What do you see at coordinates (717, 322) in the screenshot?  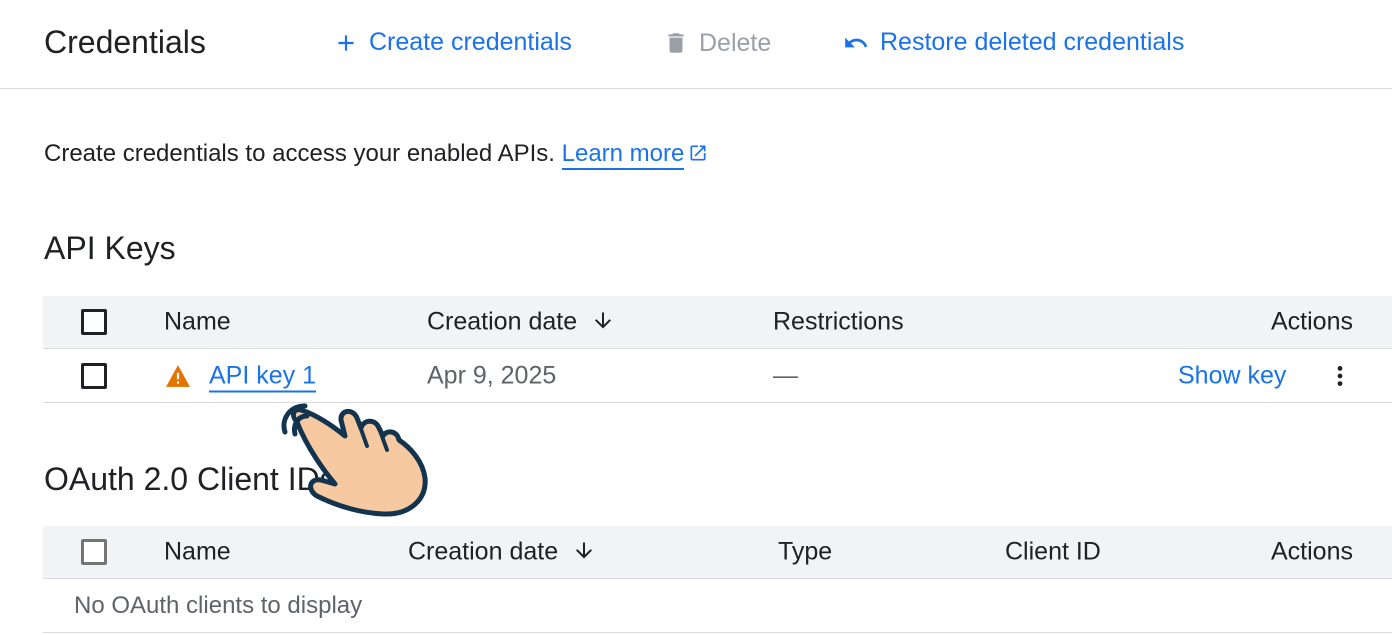 I see `table-header: Name Creation date Restrictions Actions` at bounding box center [717, 322].